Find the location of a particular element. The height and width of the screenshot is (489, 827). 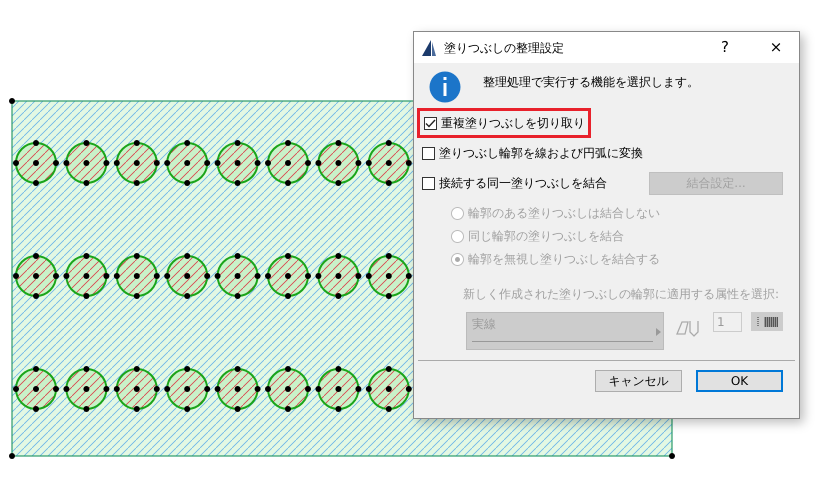

help-button: ? is located at coordinates (725, 47).